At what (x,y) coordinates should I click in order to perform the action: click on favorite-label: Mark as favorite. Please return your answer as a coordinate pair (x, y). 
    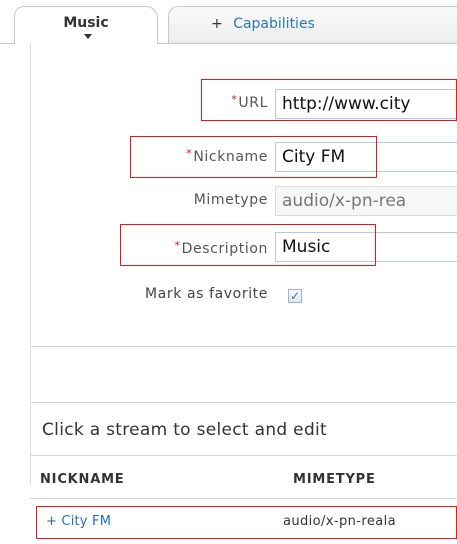
    Looking at the image, I should click on (206, 294).